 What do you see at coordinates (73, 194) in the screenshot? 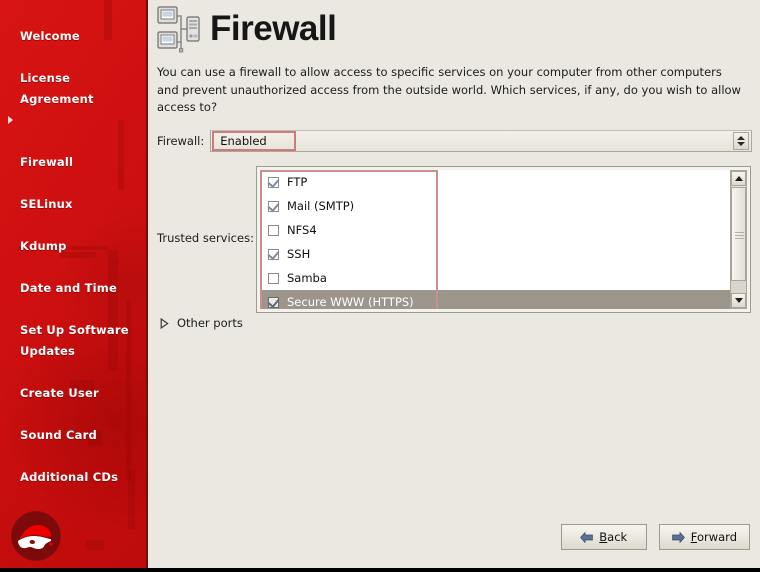
I see `sidebar-item-selinux: SELinux` at bounding box center [73, 194].